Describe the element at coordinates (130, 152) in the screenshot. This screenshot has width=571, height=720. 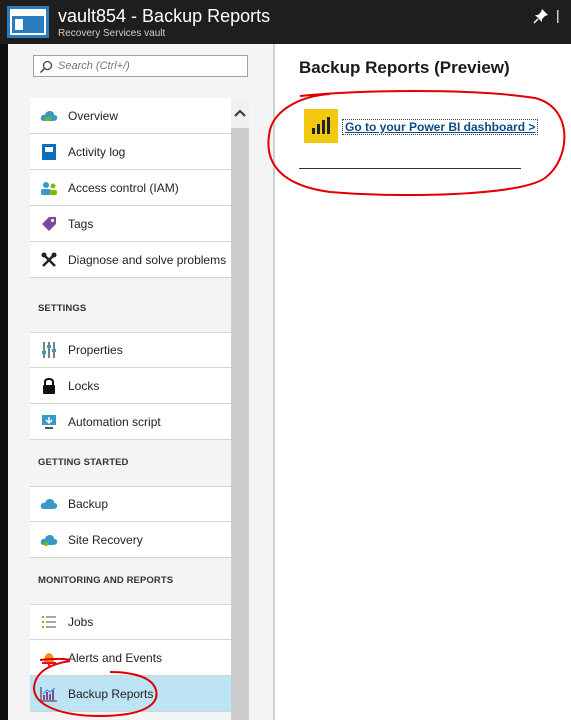
I see `sidebar-item-activity-log: Activity log` at that location.